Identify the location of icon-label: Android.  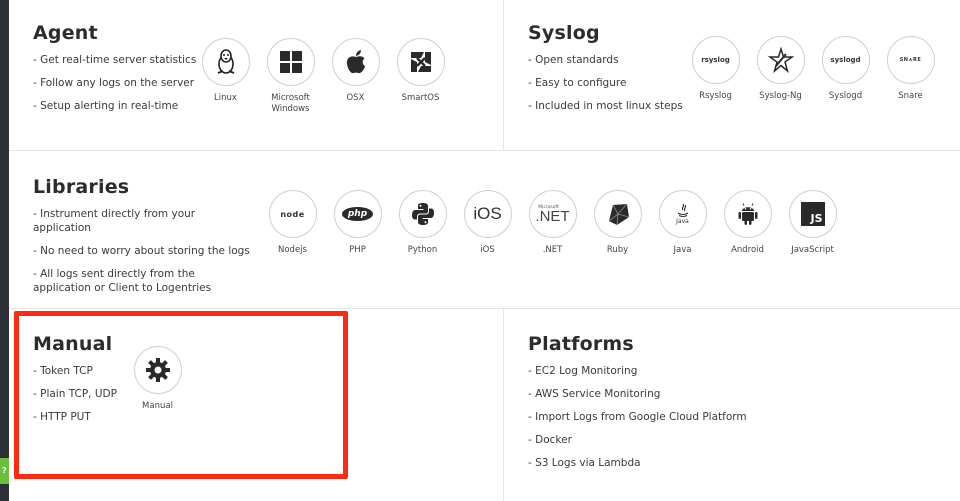
(747, 250).